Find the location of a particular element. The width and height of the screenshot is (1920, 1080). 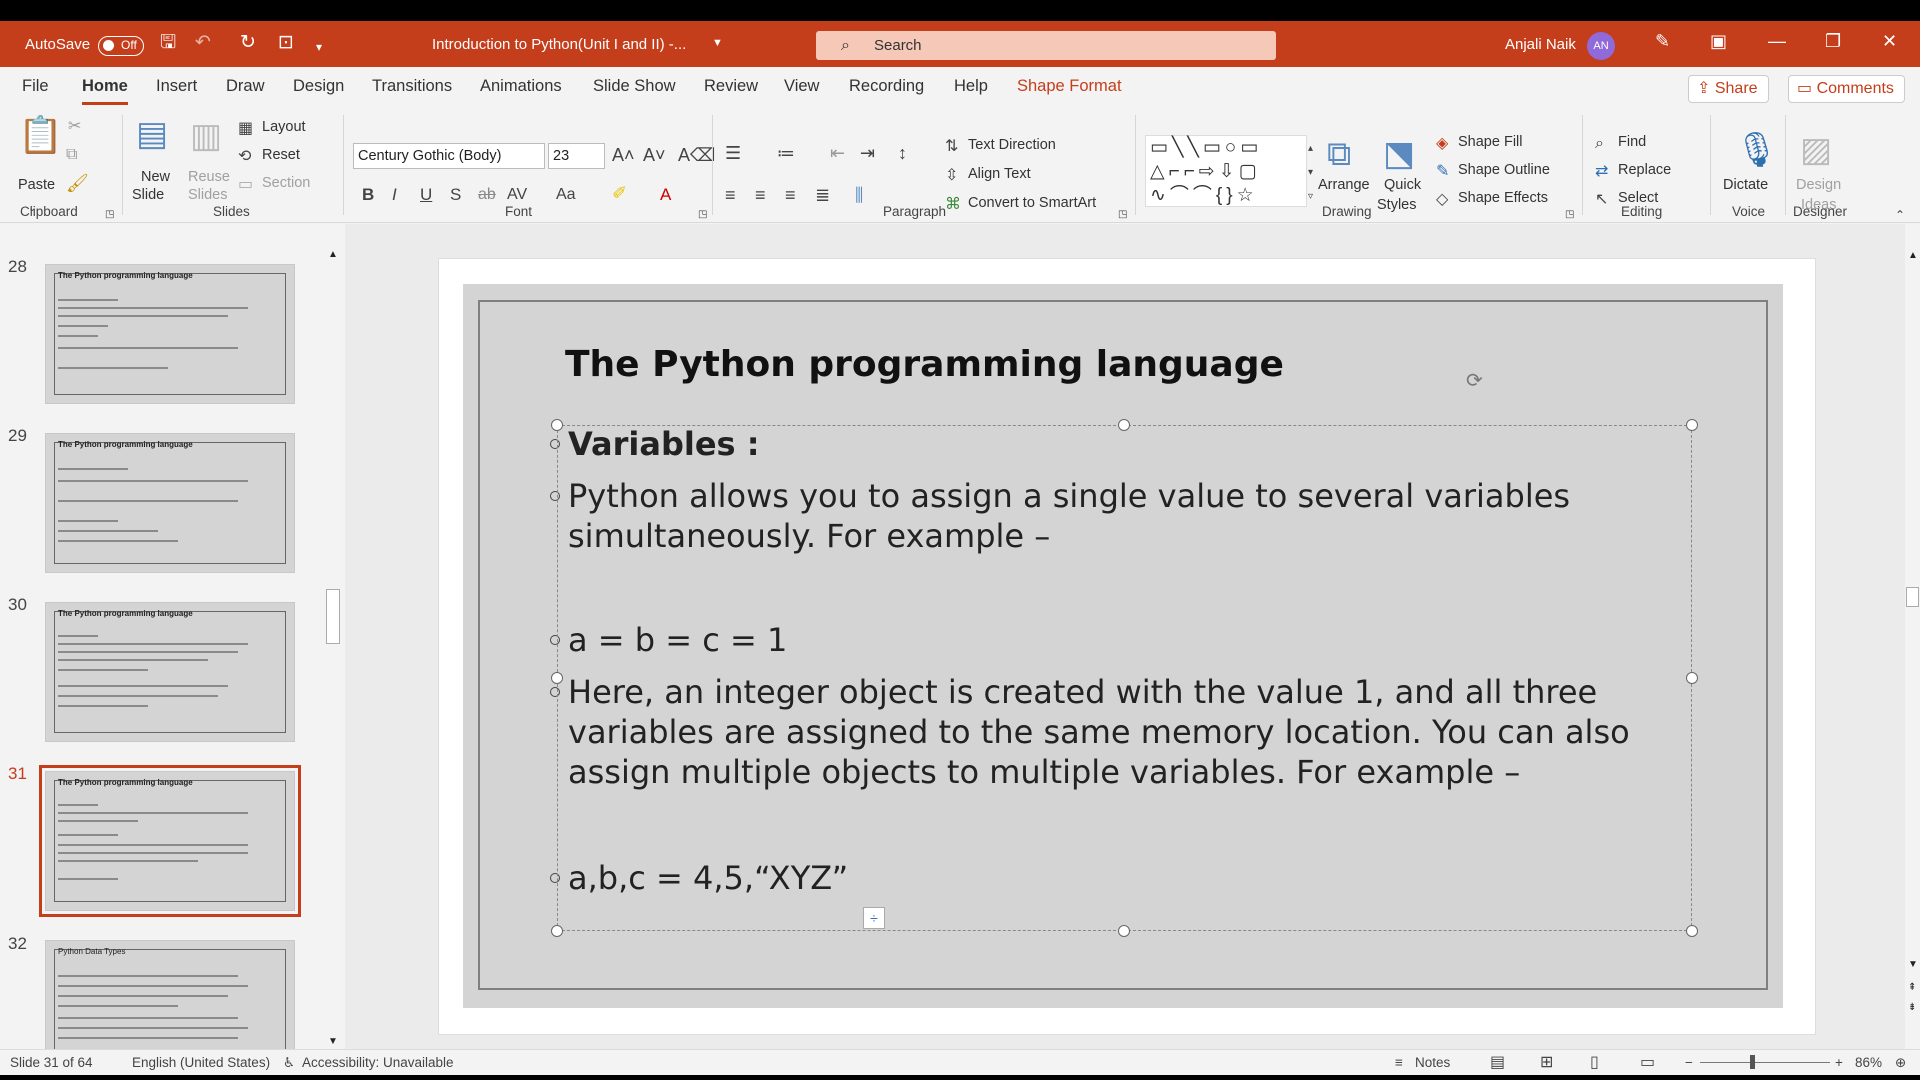

language-indicator: English (United States) is located at coordinates (201, 1062).